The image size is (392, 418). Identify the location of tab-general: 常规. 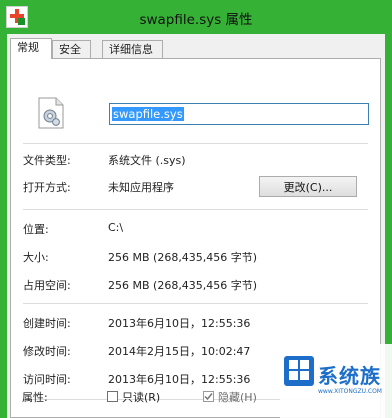
(31, 48).